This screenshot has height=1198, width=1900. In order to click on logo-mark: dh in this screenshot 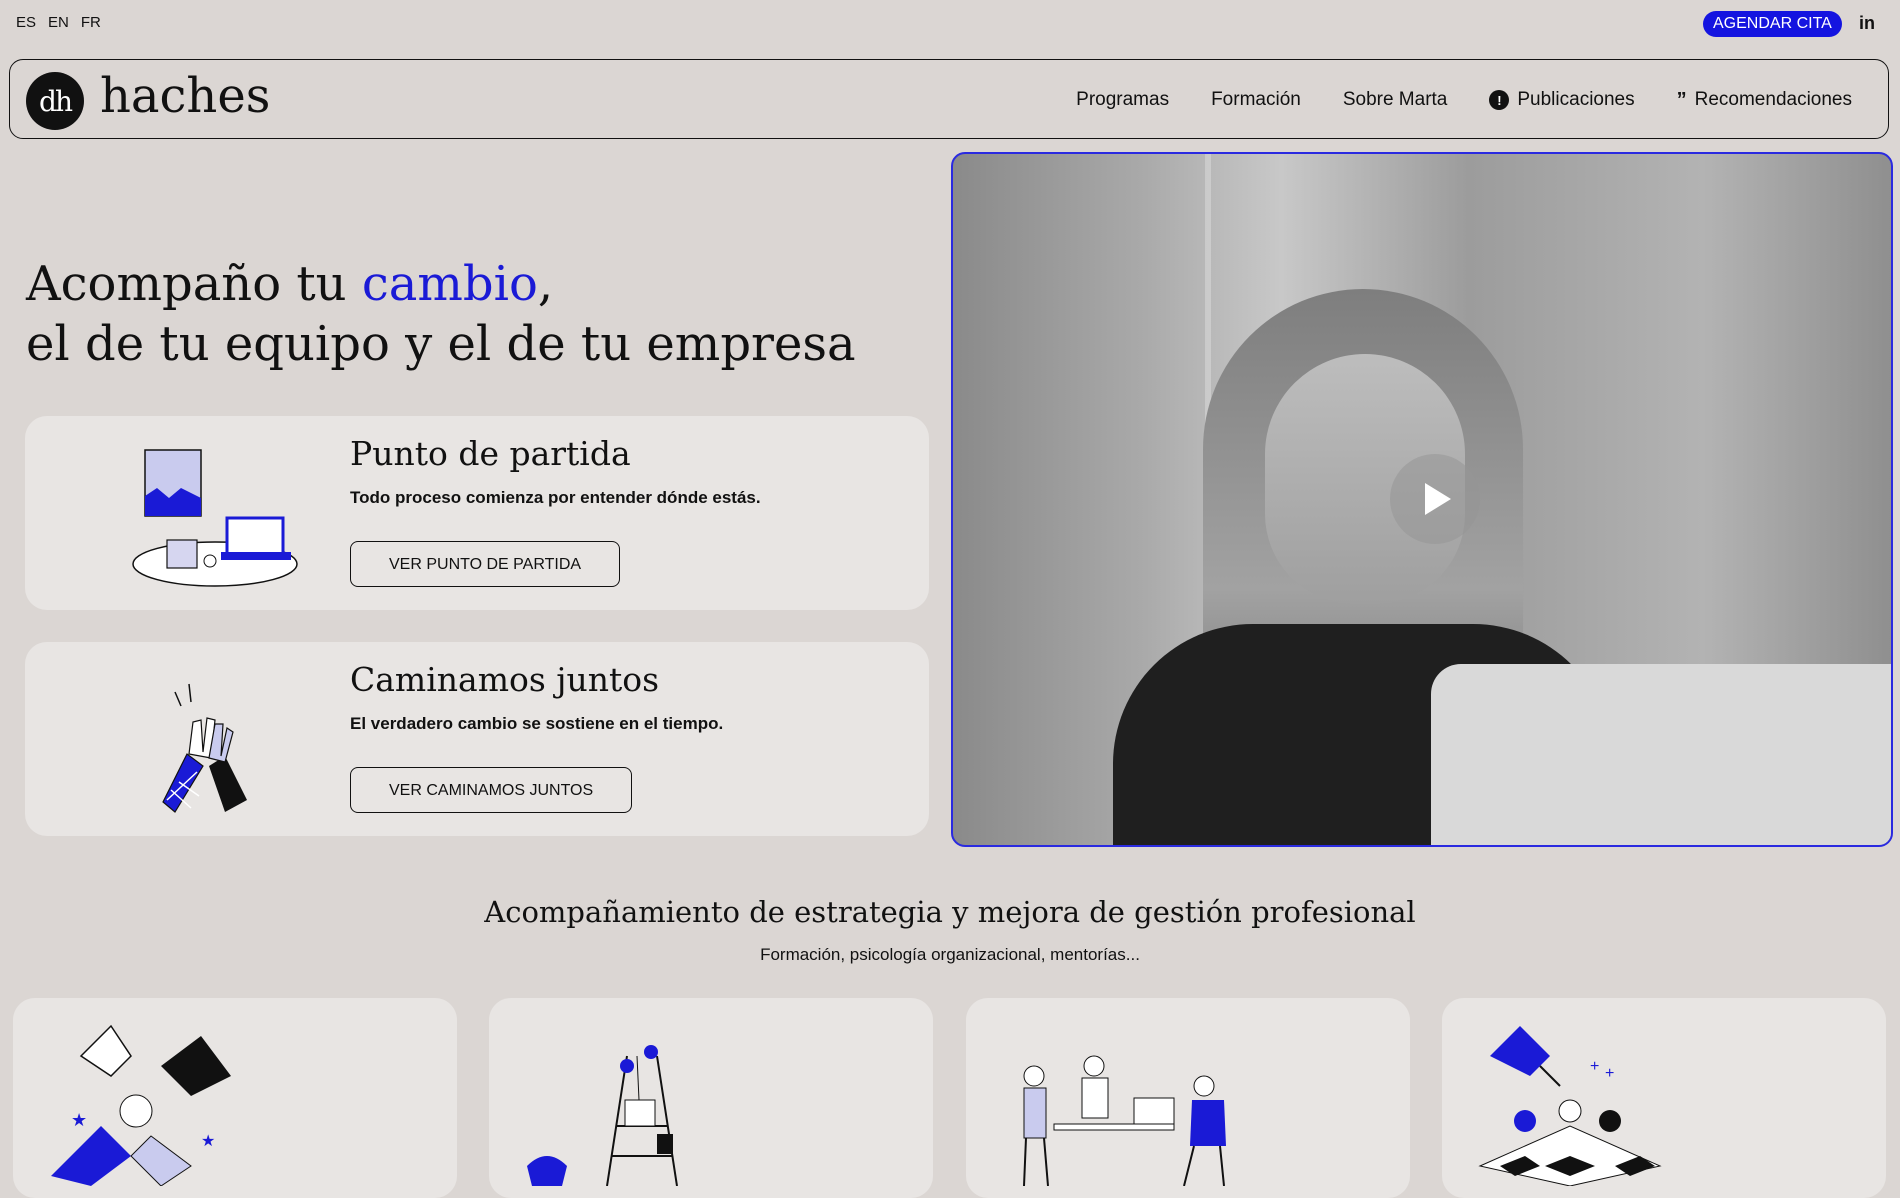, I will do `click(55, 101)`.